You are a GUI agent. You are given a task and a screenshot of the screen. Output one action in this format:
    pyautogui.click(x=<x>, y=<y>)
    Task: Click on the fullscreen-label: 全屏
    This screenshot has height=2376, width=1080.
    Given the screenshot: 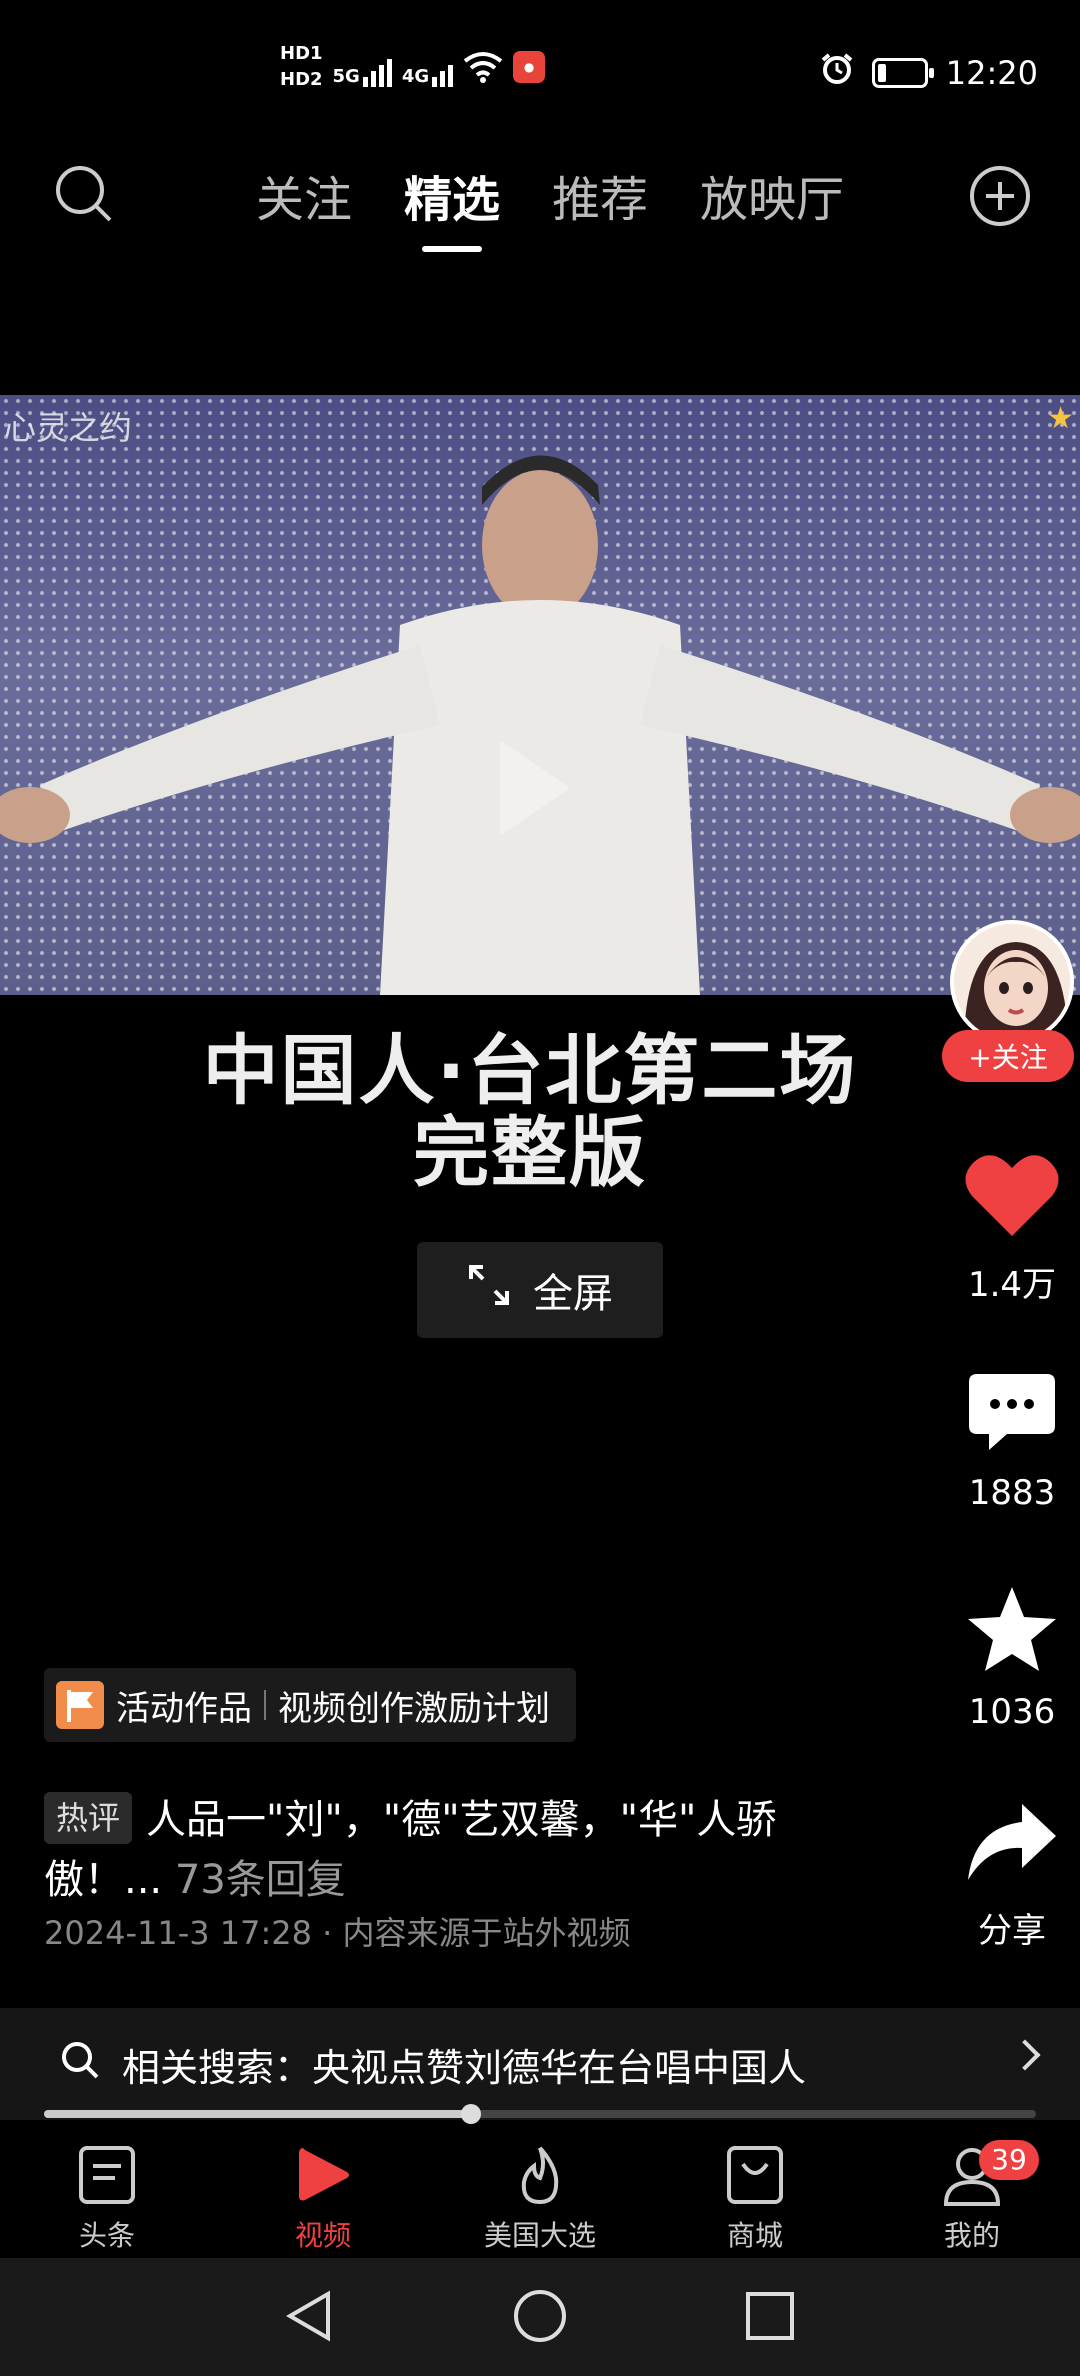 What is the action you would take?
    pyautogui.click(x=573, y=1294)
    